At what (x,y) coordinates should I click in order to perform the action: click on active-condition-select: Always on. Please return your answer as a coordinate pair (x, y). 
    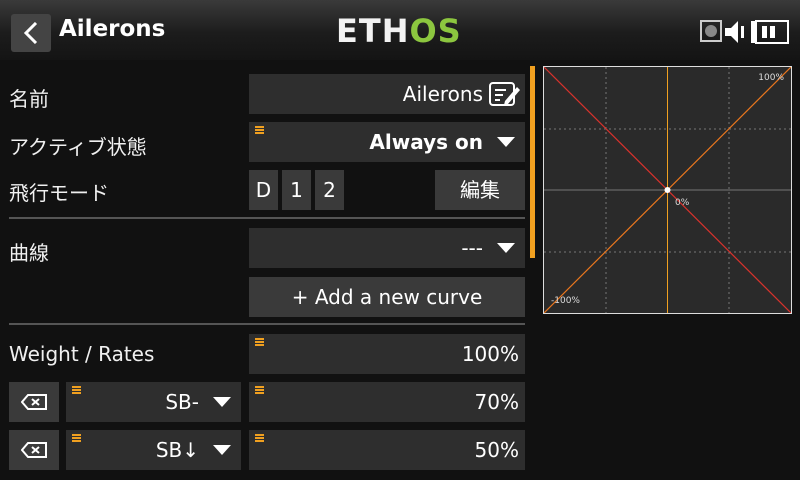
    Looking at the image, I should click on (387, 142).